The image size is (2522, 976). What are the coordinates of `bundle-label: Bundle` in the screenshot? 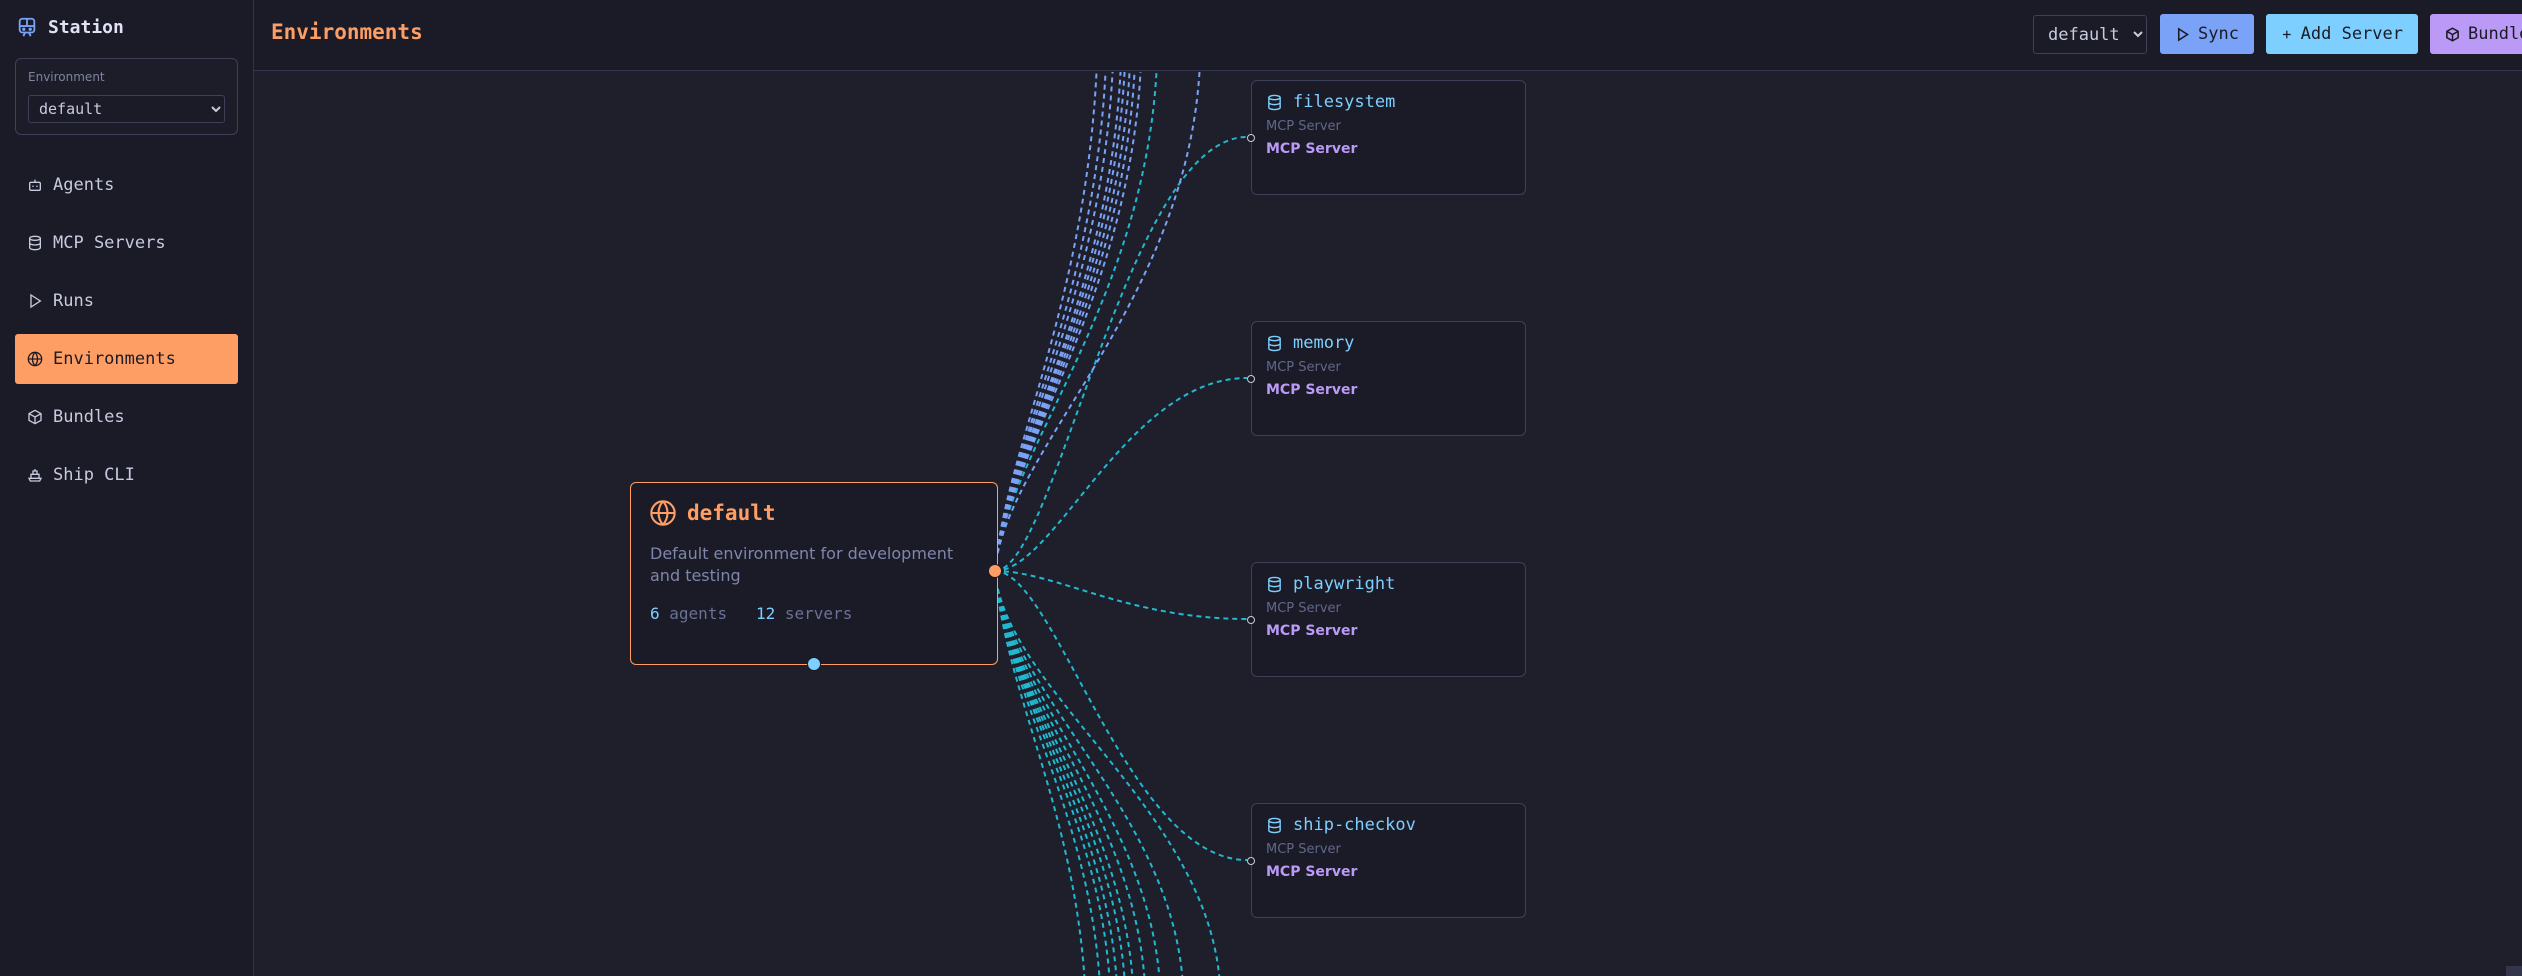 It's located at (2495, 34).